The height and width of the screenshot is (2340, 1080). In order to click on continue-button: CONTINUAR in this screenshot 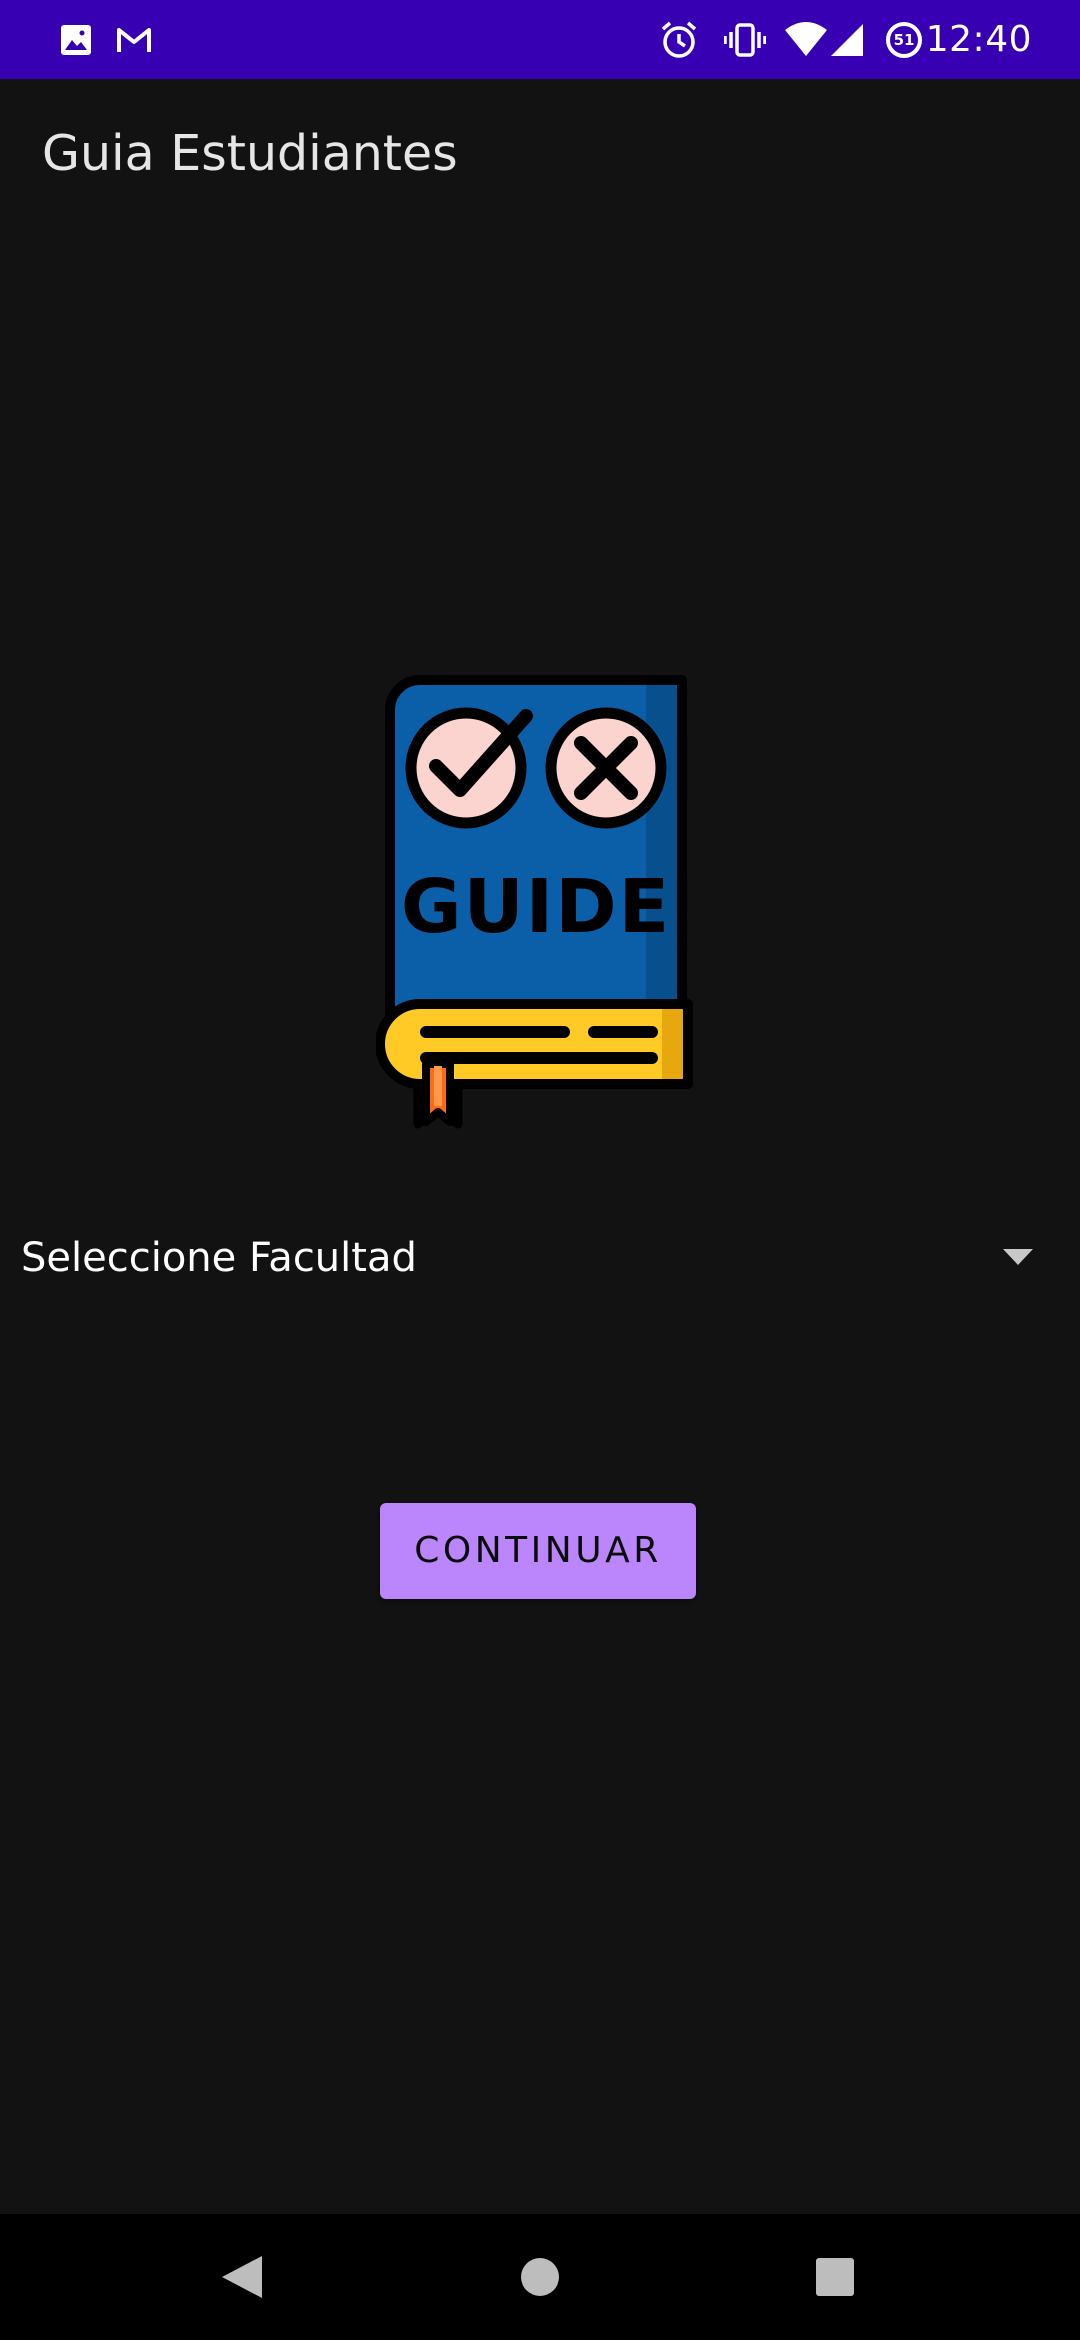, I will do `click(538, 1551)`.